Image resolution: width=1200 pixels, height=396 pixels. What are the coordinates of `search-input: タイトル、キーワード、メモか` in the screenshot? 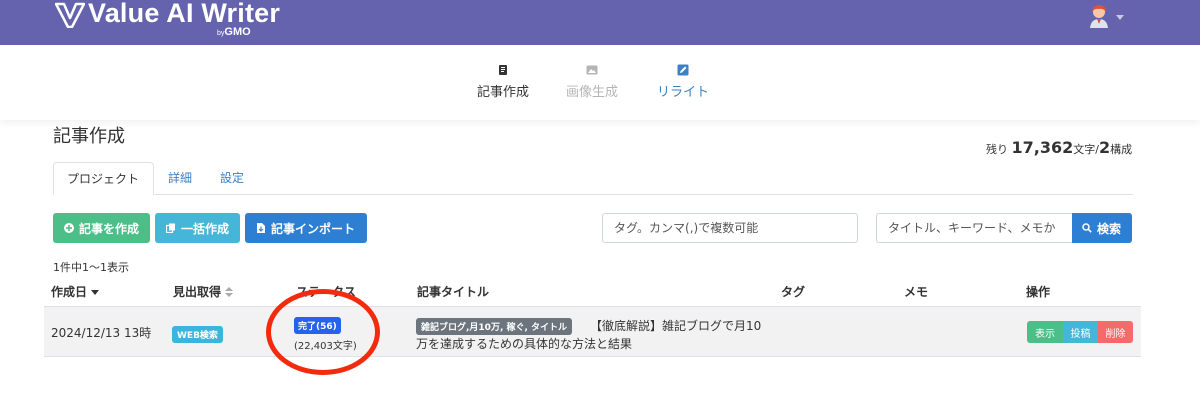 It's located at (974, 228).